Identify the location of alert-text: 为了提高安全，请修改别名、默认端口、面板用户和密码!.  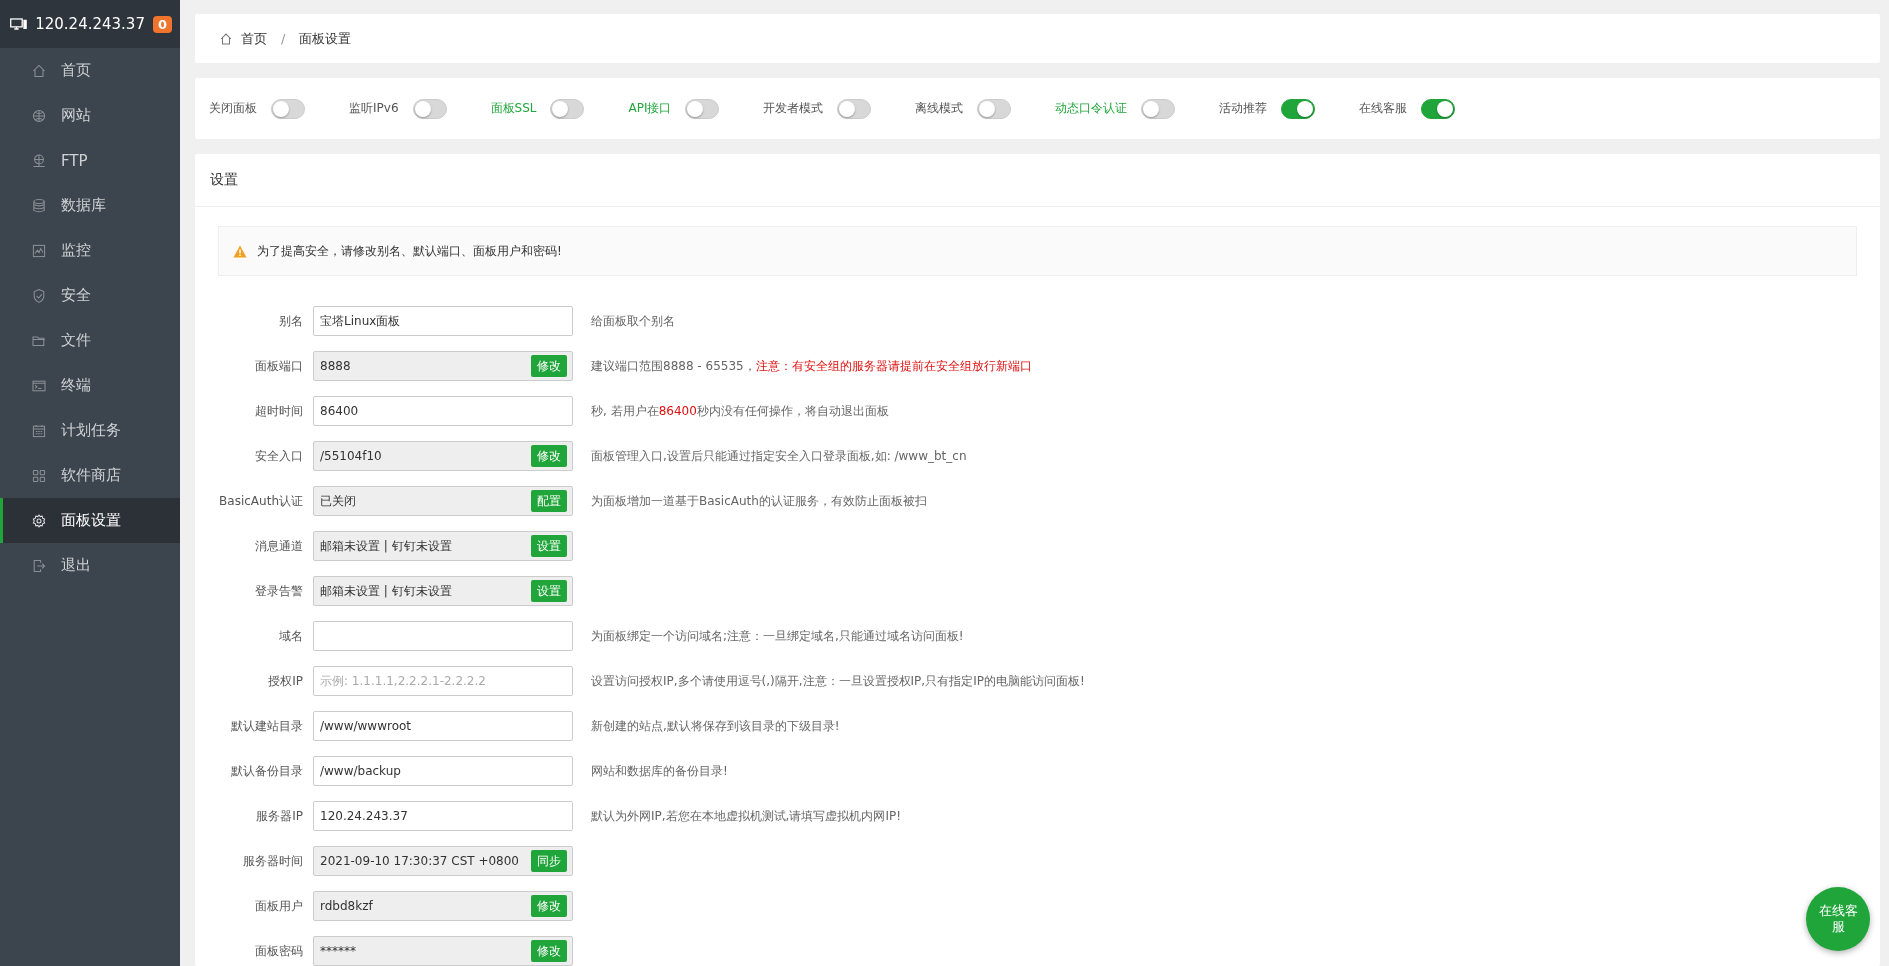
(409, 251).